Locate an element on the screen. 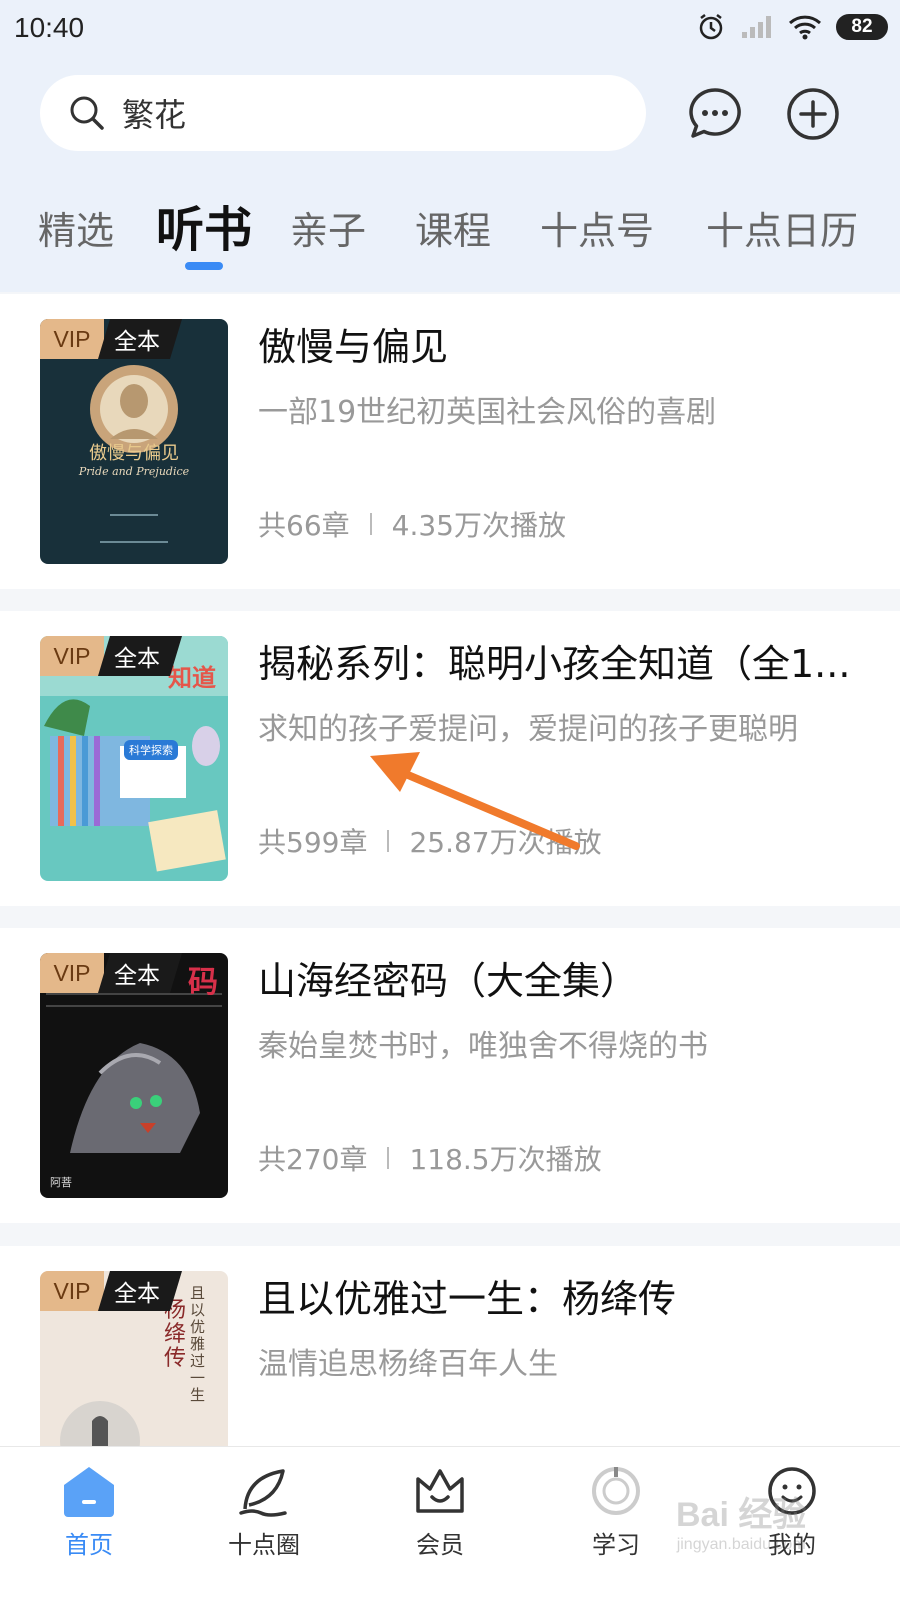  book-description: 一部19世纪初英国社会风俗的喜剧 is located at coordinates (487, 412).